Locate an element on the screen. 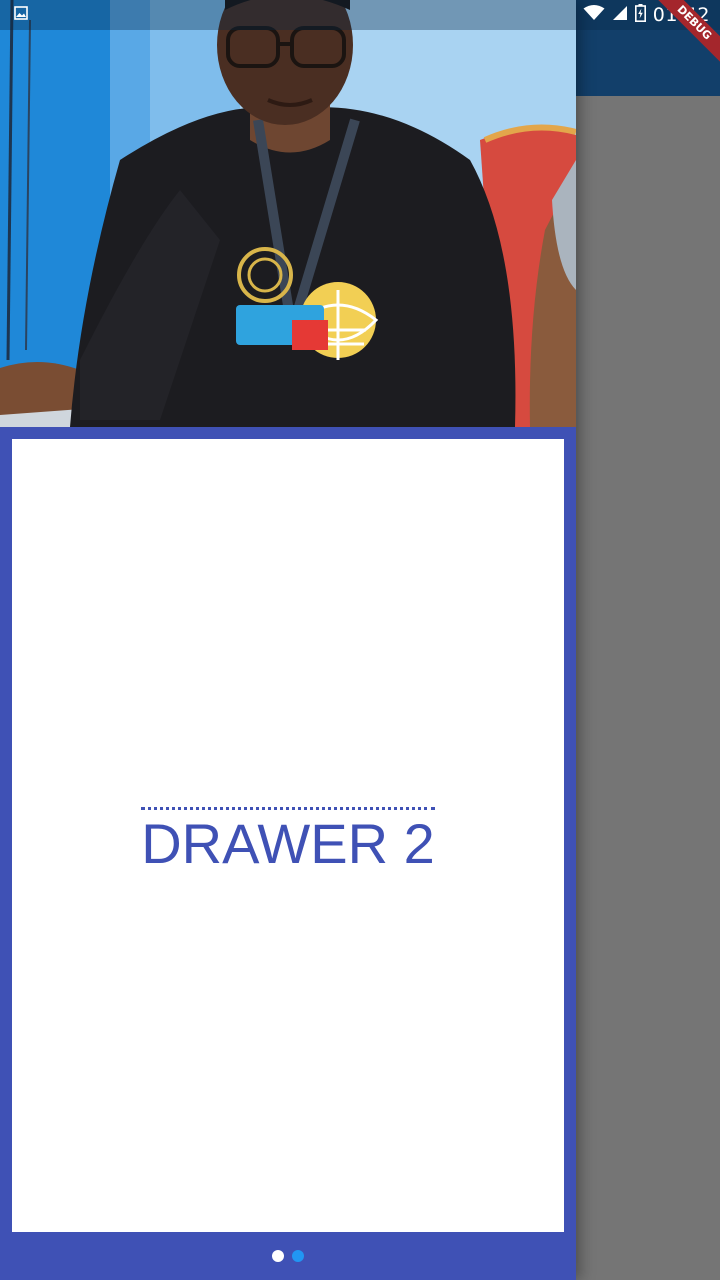 This screenshot has width=720, height=1280. wifi-icon is located at coordinates (594, 15).